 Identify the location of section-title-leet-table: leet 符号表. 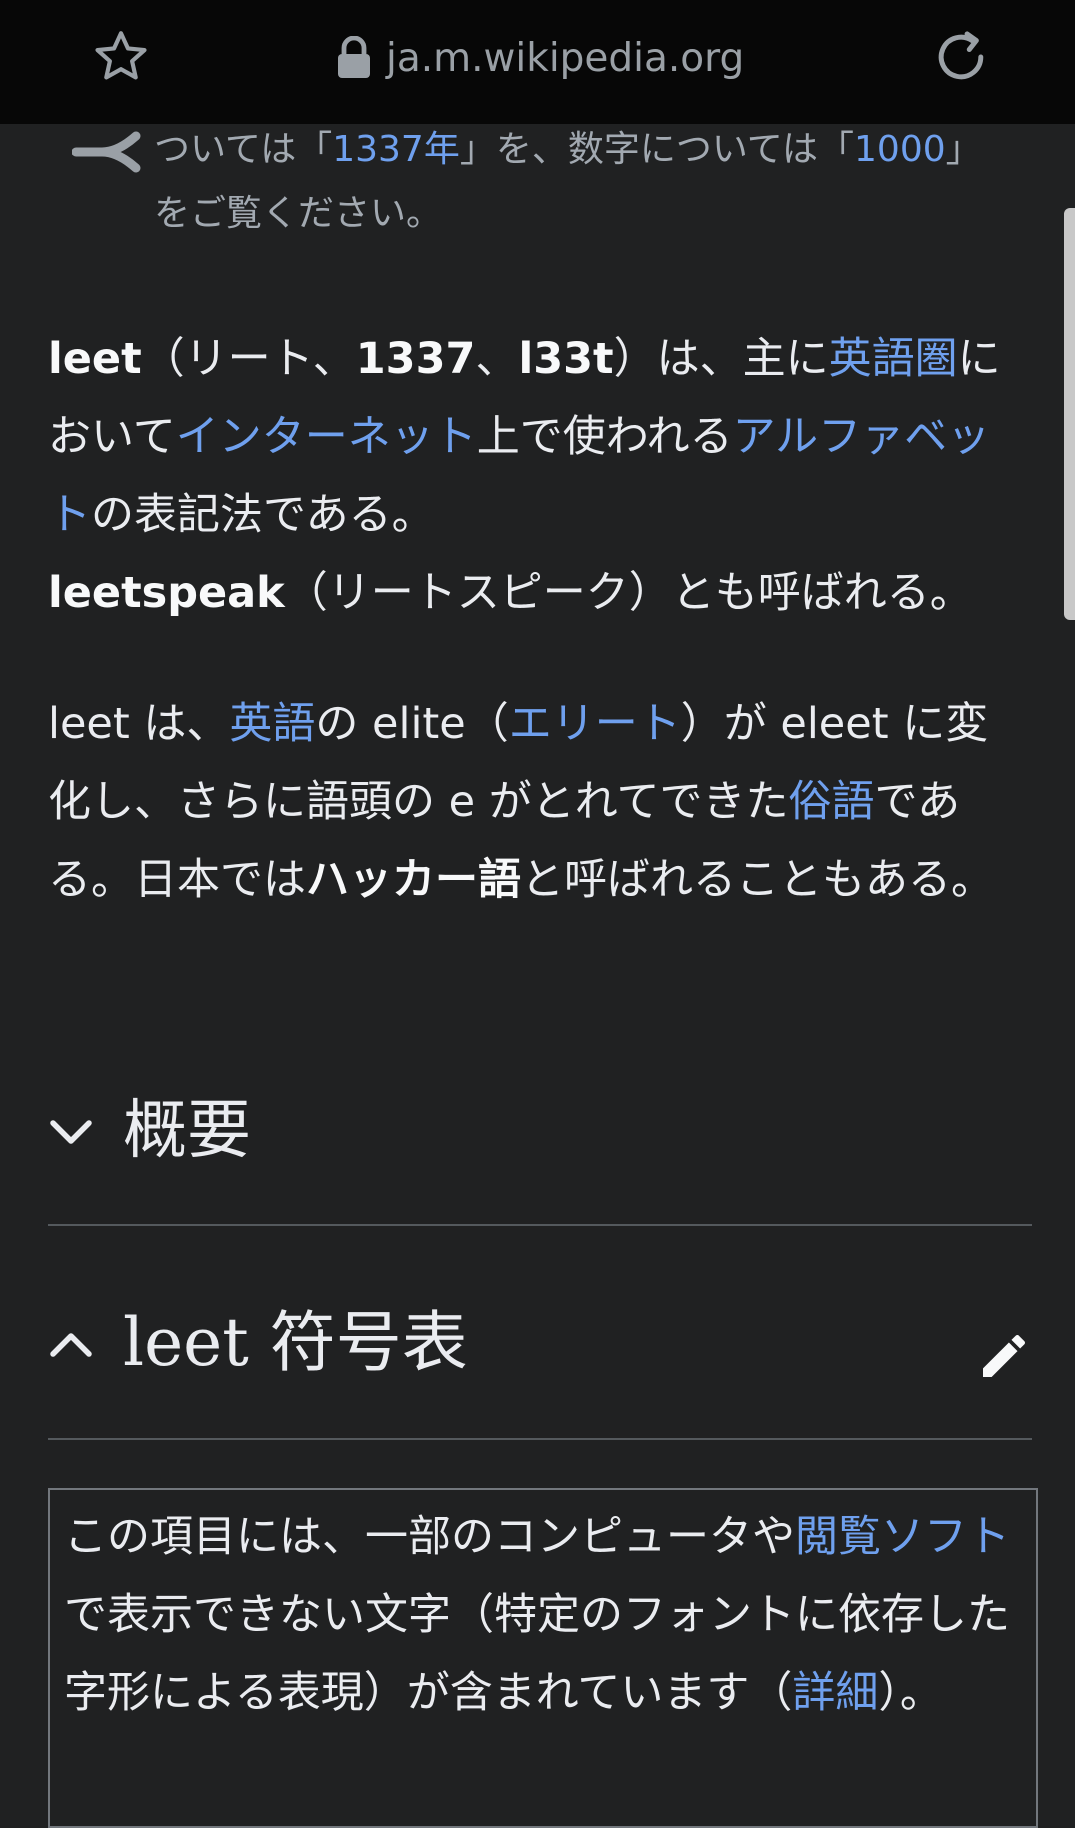
(295, 1342).